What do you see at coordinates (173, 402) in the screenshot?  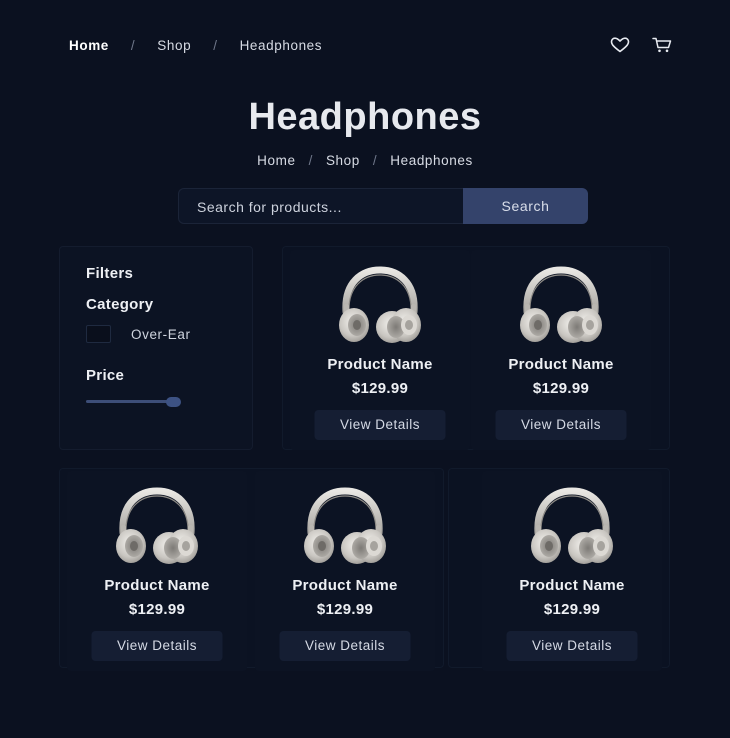 I see `price-slider-thumb` at bounding box center [173, 402].